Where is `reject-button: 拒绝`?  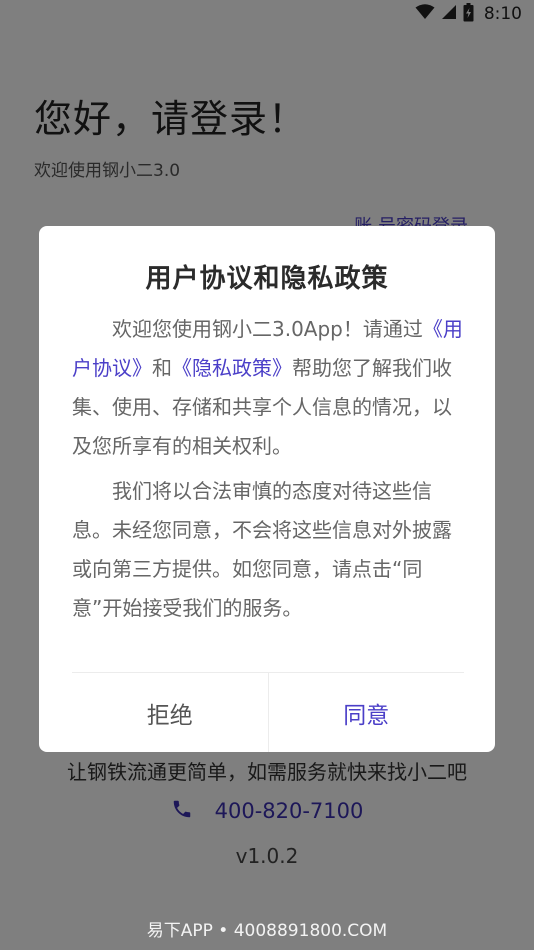 reject-button: 拒绝 is located at coordinates (170, 712).